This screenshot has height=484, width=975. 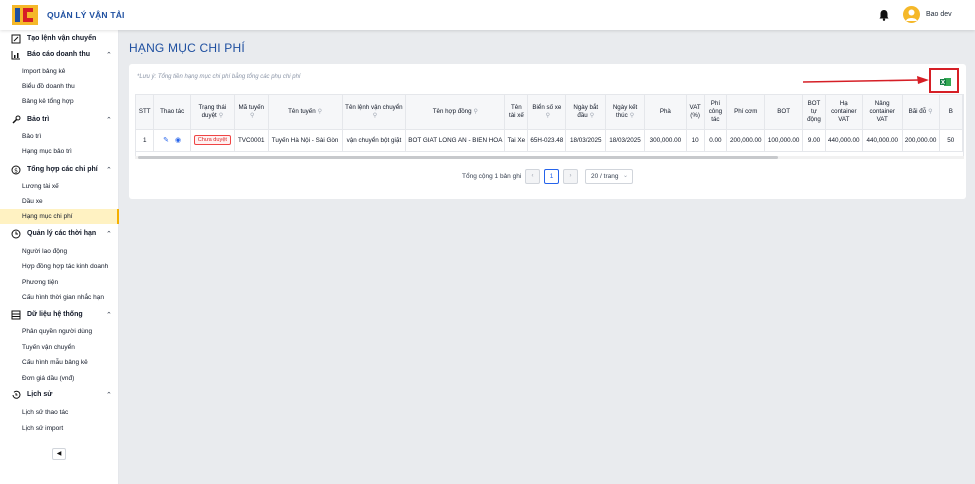 What do you see at coordinates (16, 315) in the screenshot?
I see `database-icon` at bounding box center [16, 315].